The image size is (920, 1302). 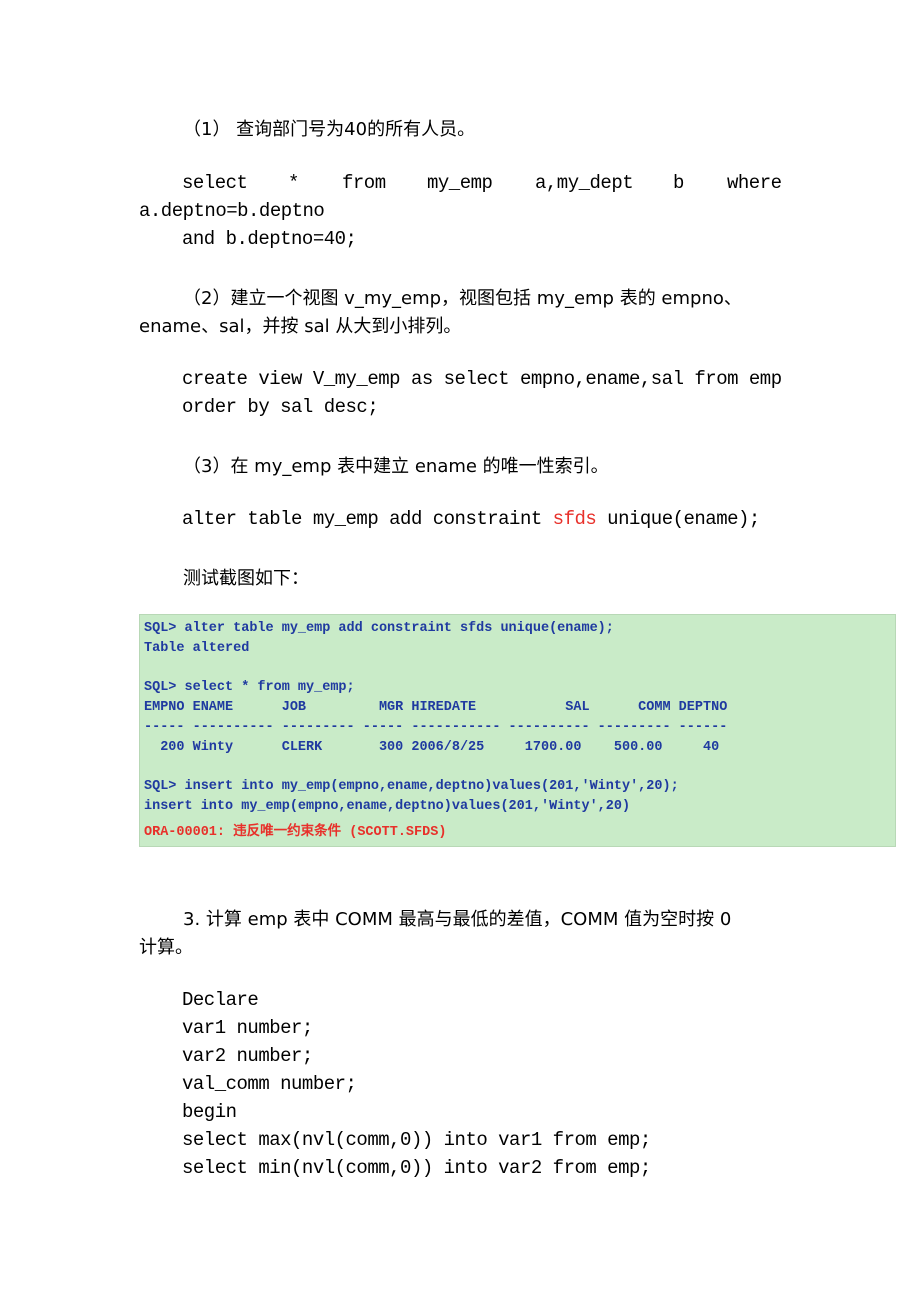 I want to click on sql-text: alter table my_emp add constraint, so click(x=367, y=519).